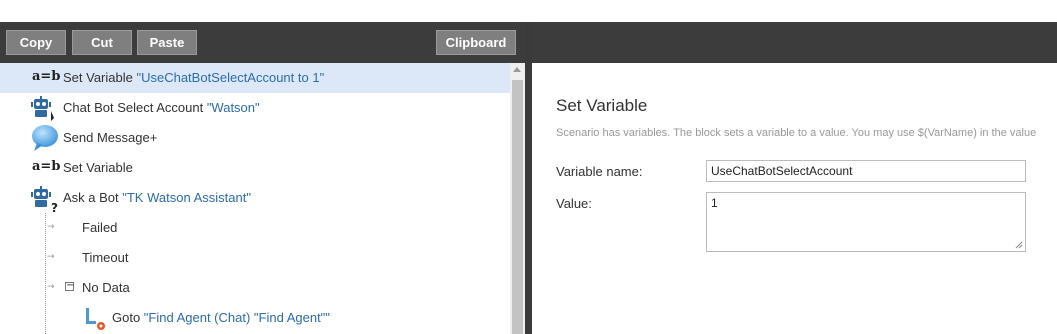 This screenshot has width=1057, height=334. I want to click on tree-row-send-message: Send Message+, so click(255, 138).